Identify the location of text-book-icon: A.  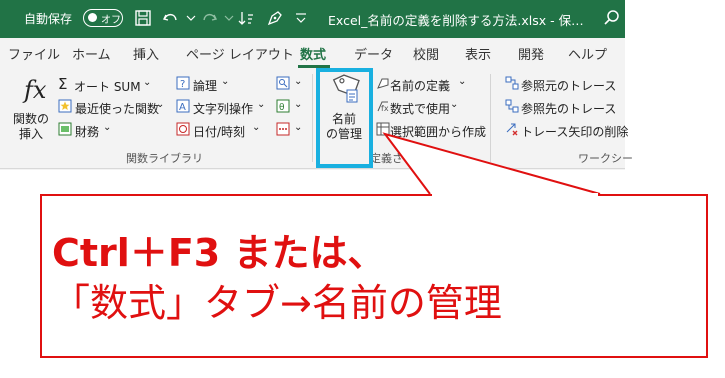
(183, 106).